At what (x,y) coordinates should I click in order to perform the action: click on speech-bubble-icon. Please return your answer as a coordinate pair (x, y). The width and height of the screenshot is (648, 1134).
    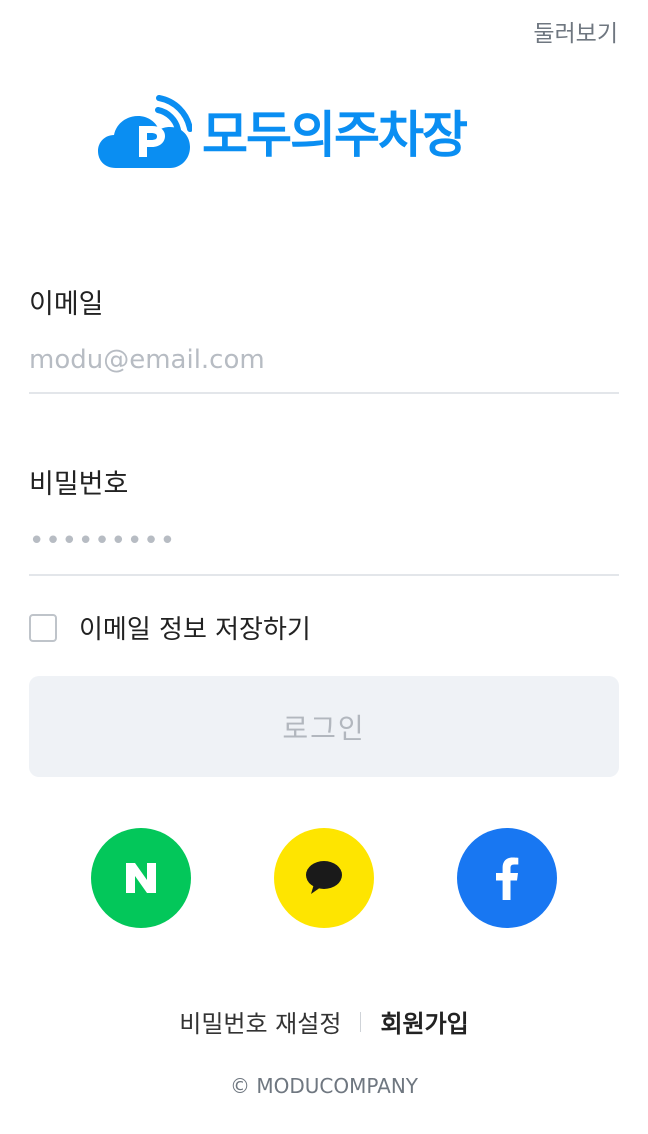
    Looking at the image, I should click on (324, 877).